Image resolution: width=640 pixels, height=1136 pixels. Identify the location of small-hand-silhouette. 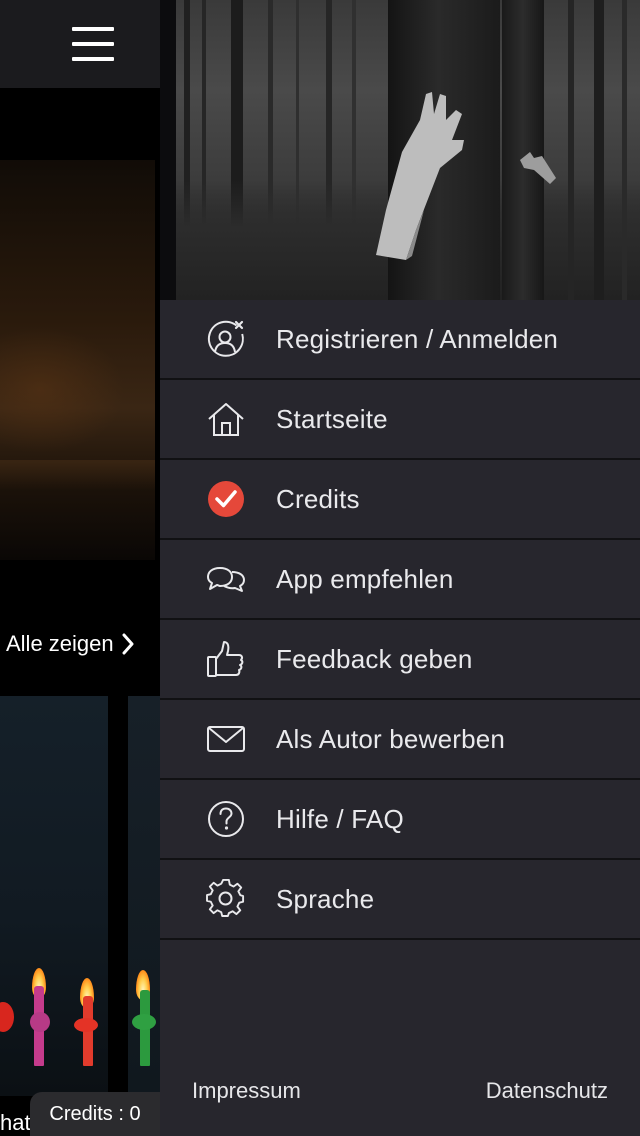
(538, 168).